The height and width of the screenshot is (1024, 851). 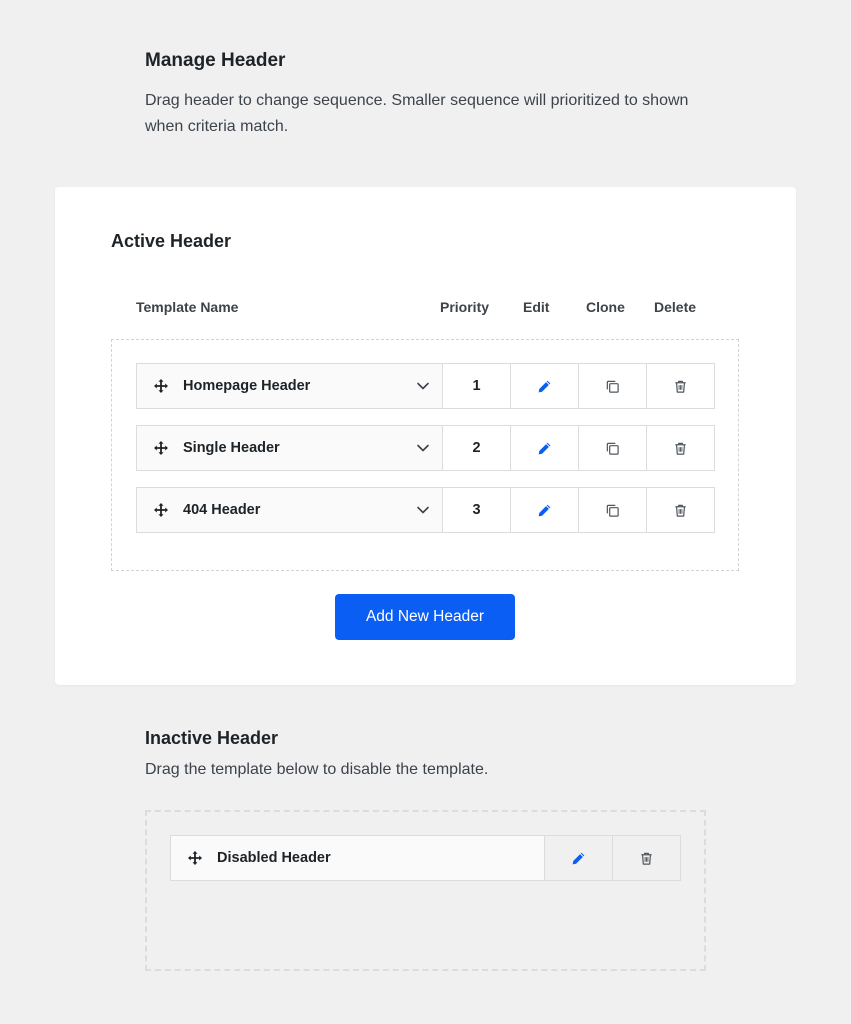 I want to click on priority-value: 1, so click(x=476, y=386).